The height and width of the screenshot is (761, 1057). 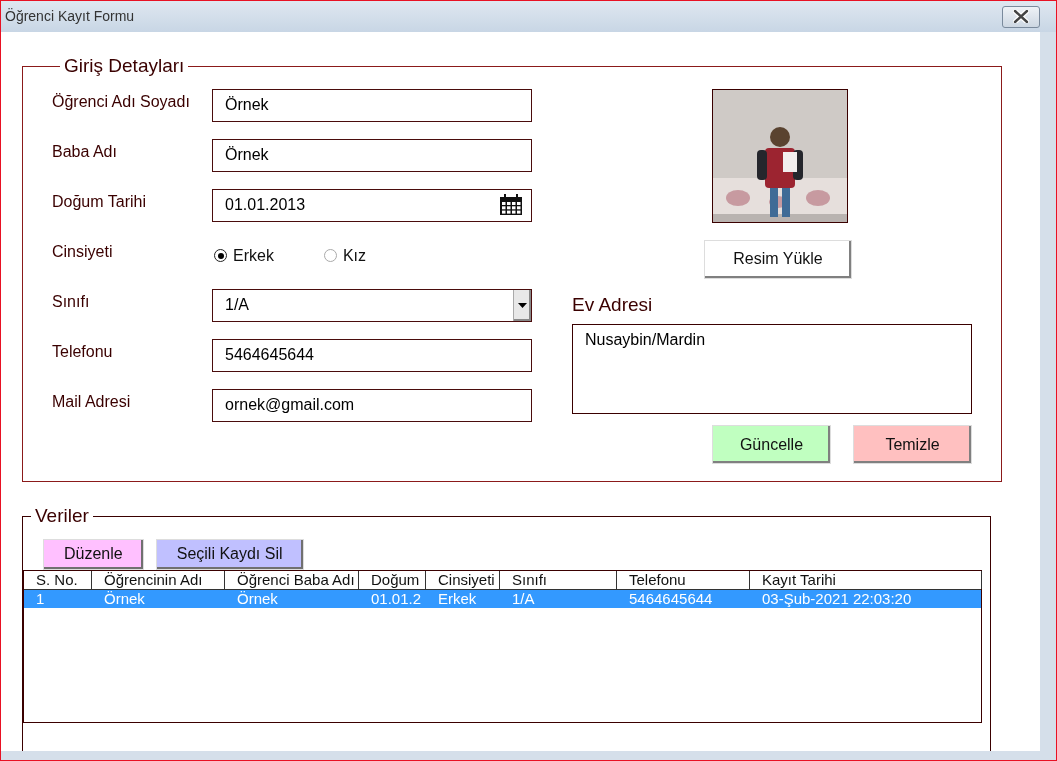 I want to click on radio-circle, so click(x=220, y=255).